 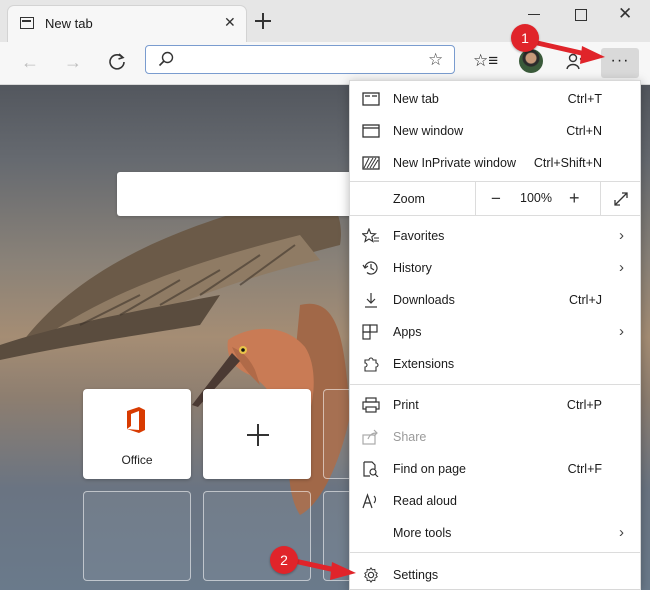 I want to click on menu-item-label: New window, so click(x=428, y=131).